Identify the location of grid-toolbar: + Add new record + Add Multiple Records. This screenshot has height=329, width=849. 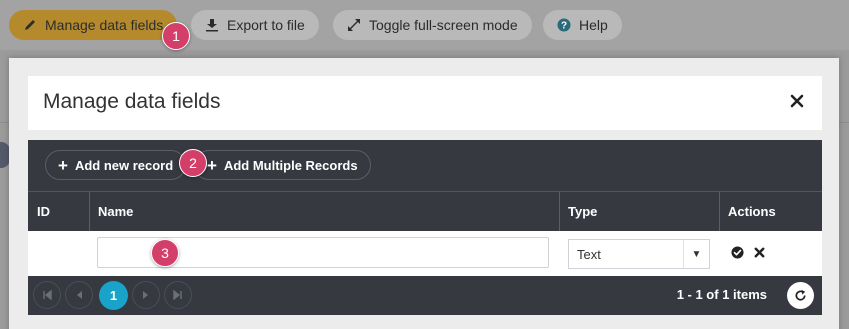
(425, 165).